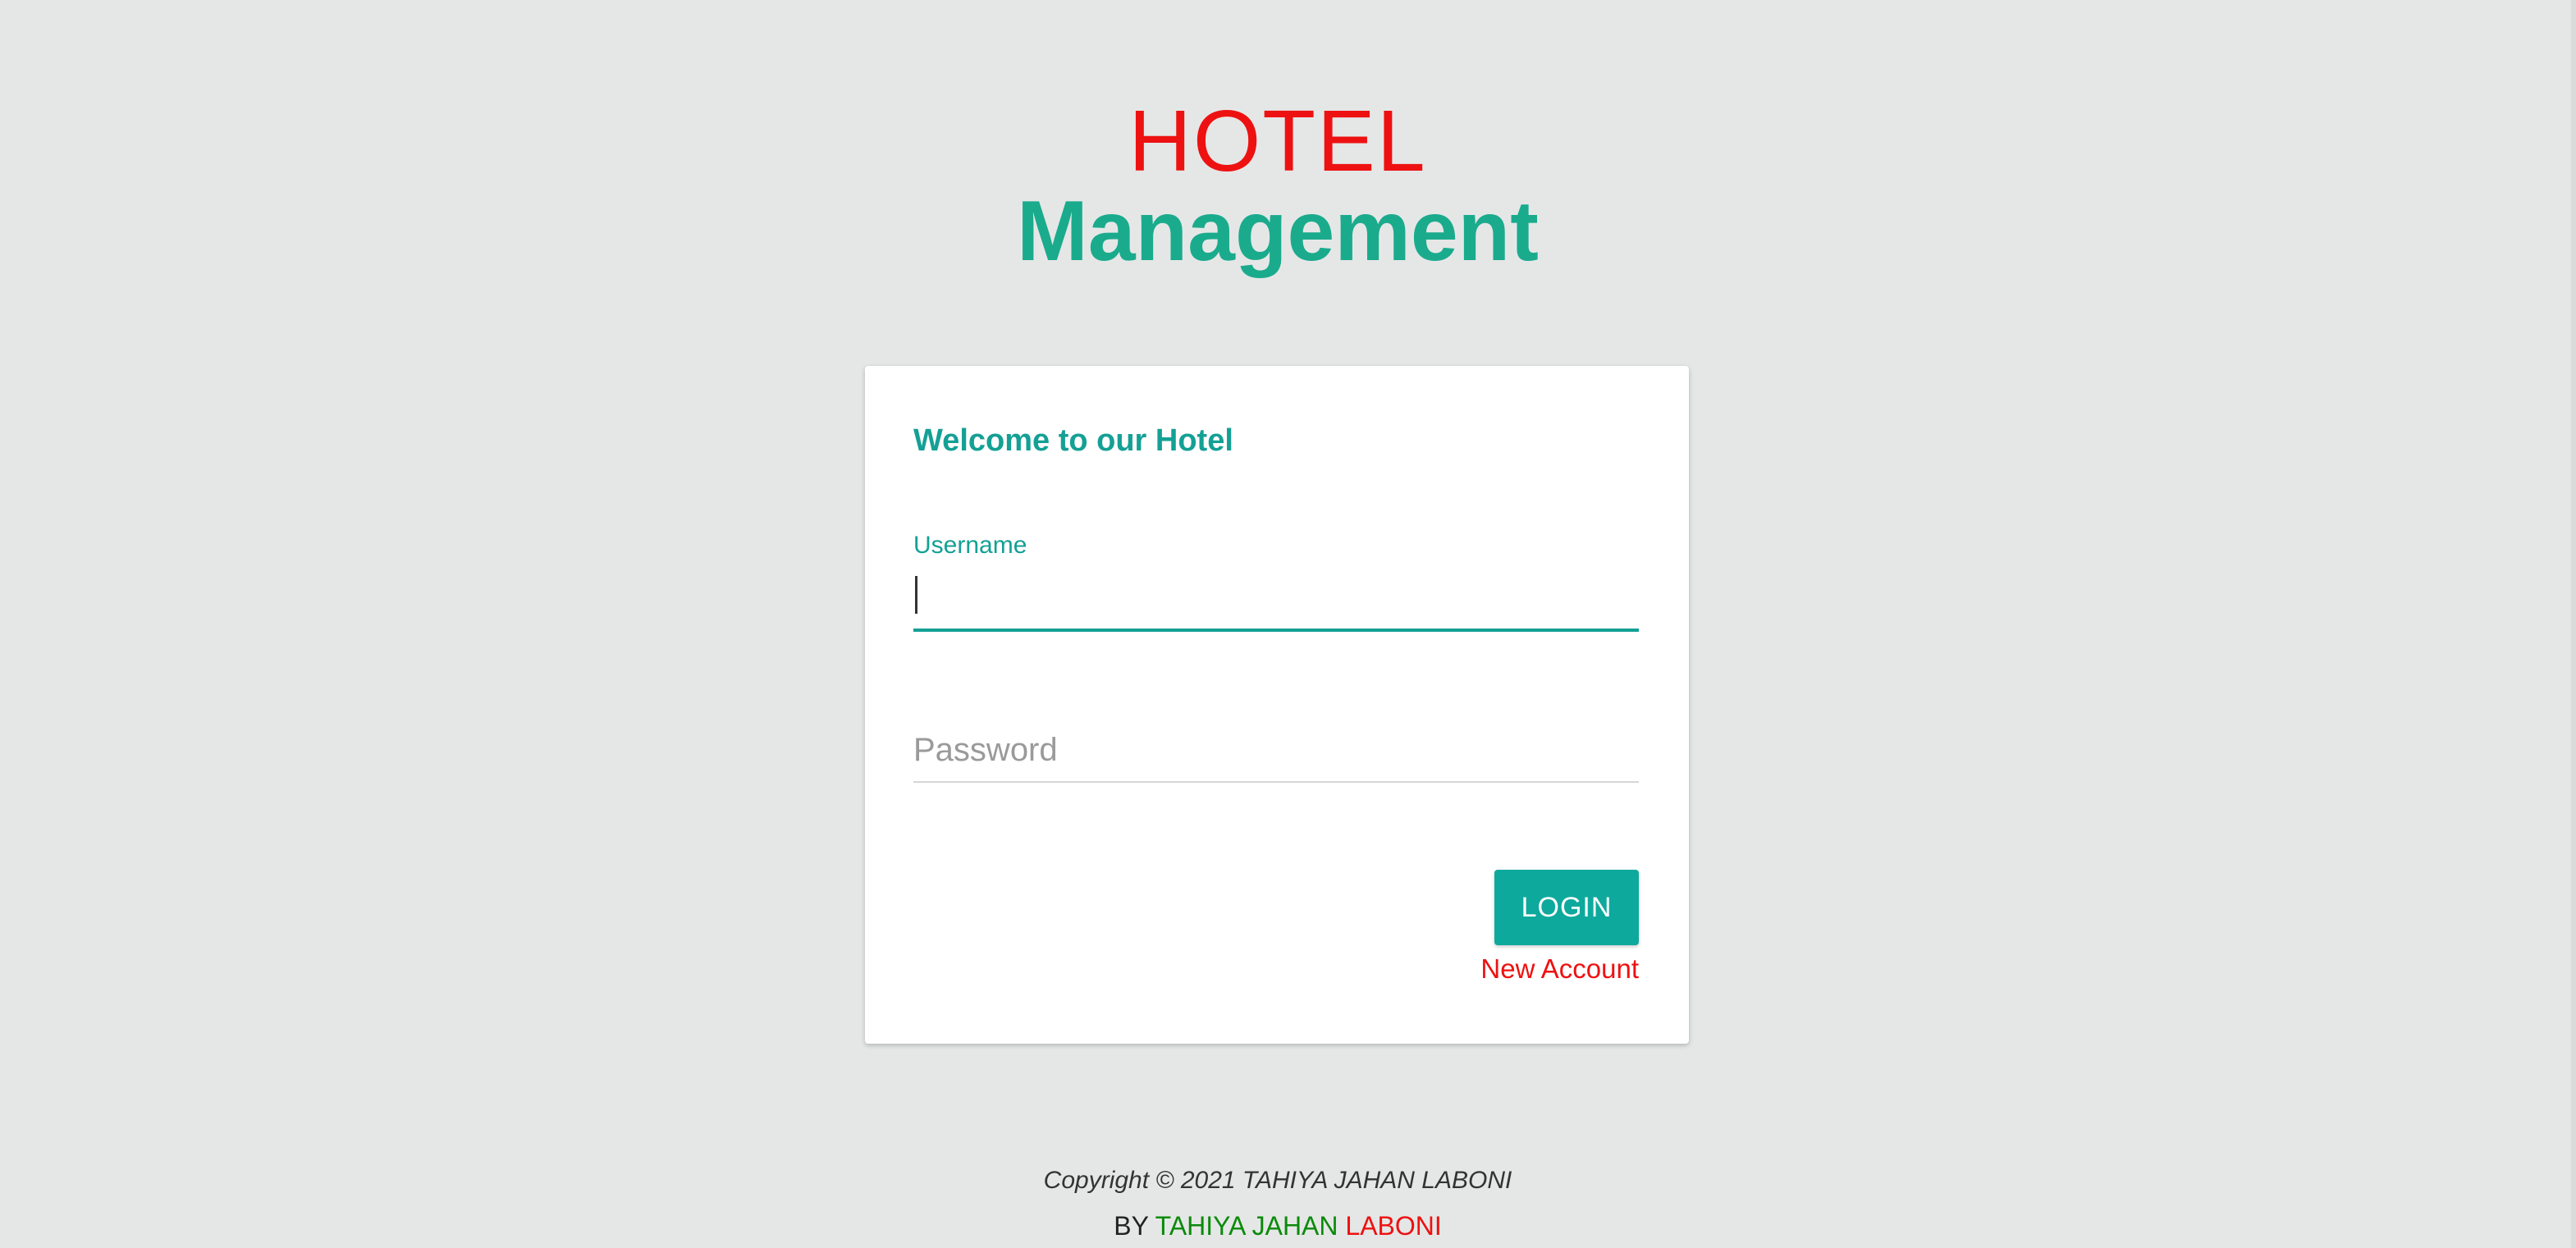 The image size is (2576, 1248). I want to click on login-button: LOGIN, so click(1566, 907).